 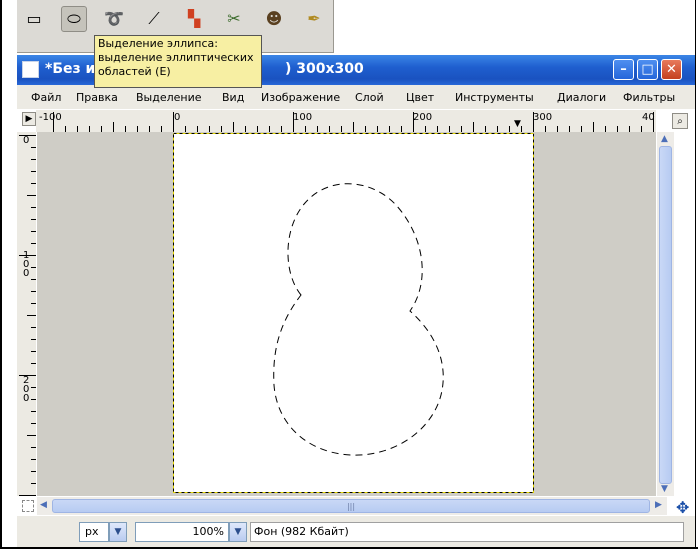 I want to click on maximize-button: □, so click(x=647, y=69).